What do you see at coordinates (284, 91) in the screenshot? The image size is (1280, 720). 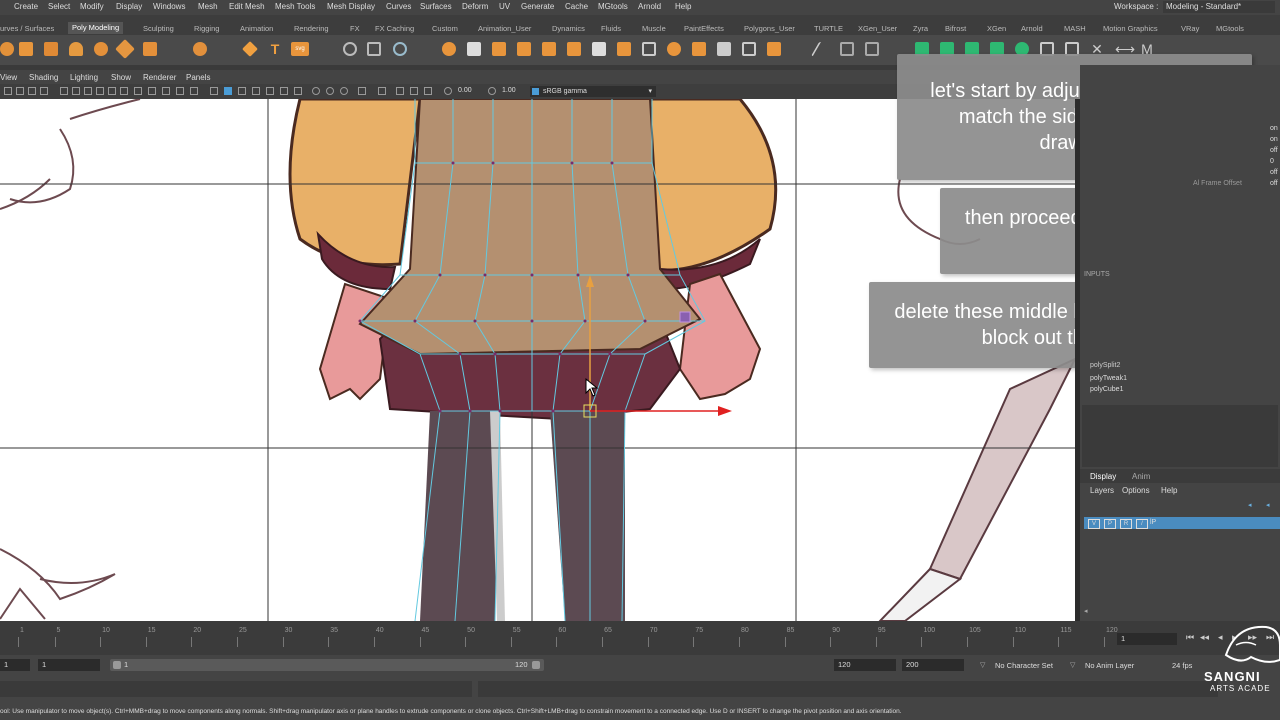 I see `motion-blur-icon` at bounding box center [284, 91].